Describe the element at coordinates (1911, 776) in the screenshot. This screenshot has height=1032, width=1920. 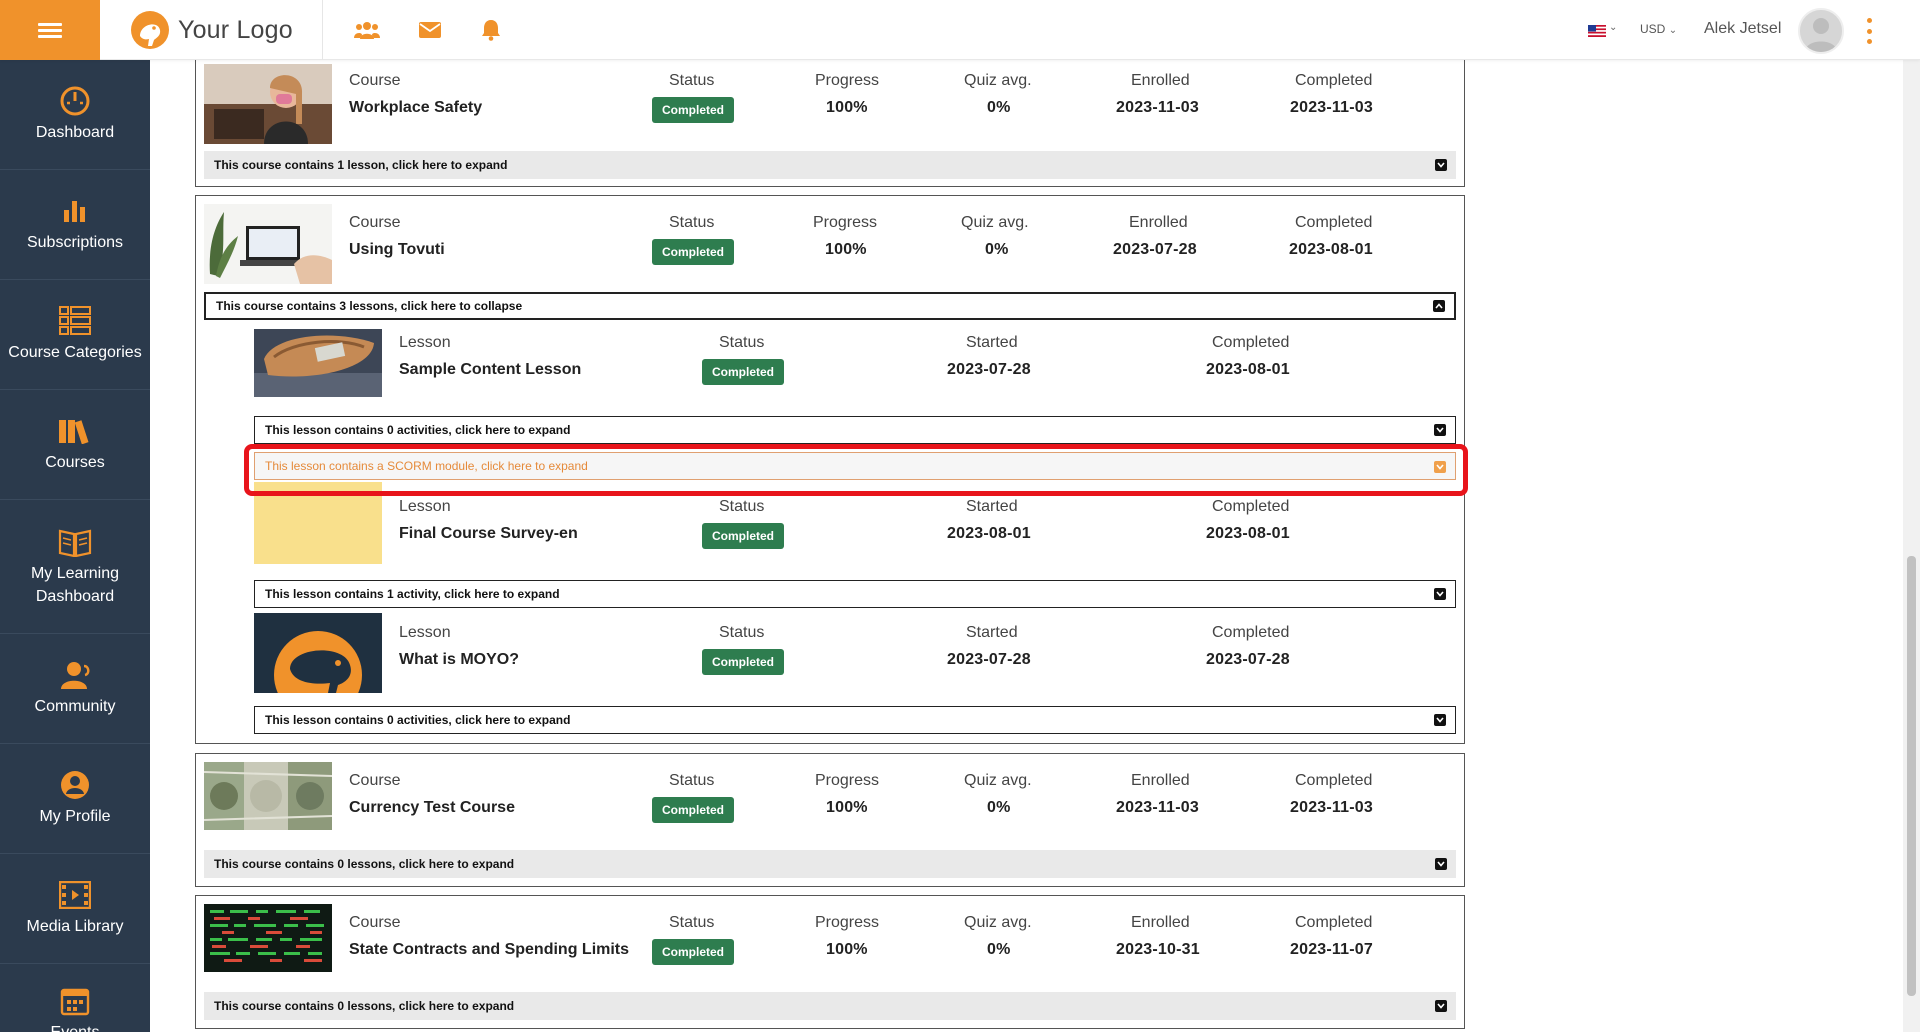
I see `scrollbar-thumb` at that location.